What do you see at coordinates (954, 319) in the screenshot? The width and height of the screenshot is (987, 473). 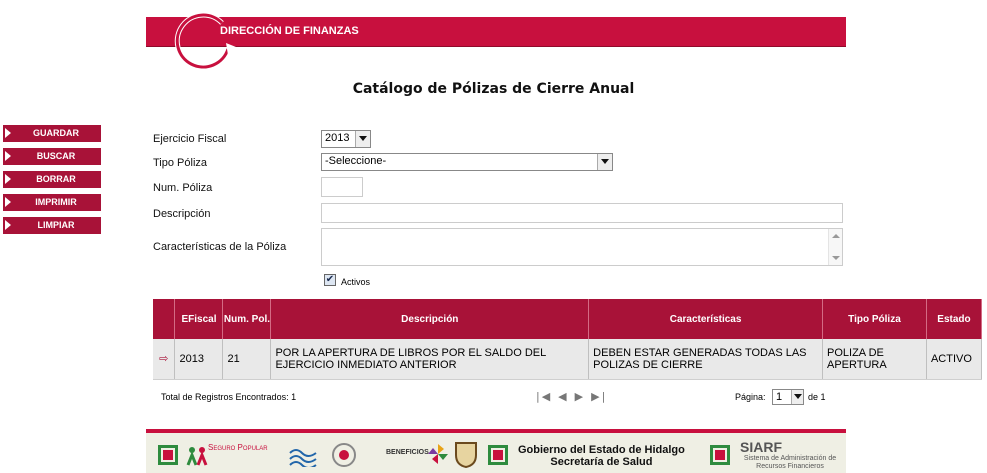 I see `col-estado: Estado` at bounding box center [954, 319].